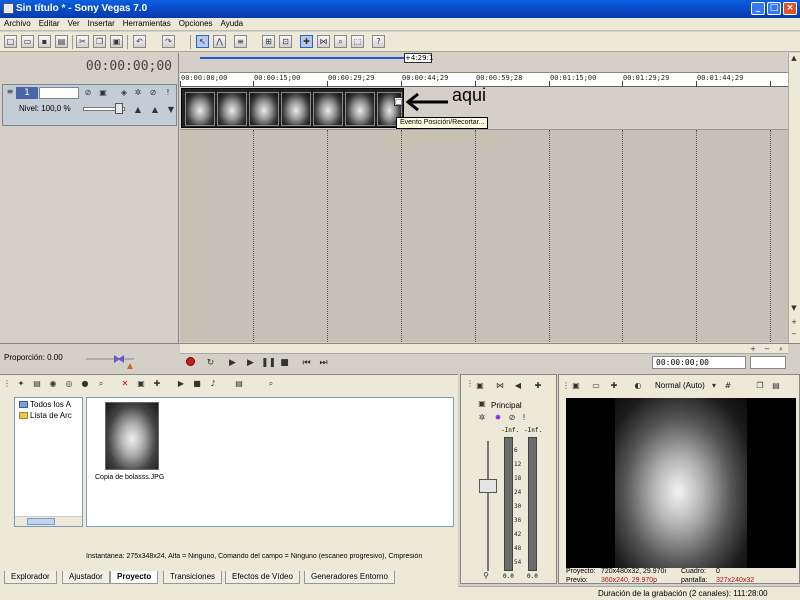  I want to click on ignore-grouping-icon: ⊡, so click(285, 41).